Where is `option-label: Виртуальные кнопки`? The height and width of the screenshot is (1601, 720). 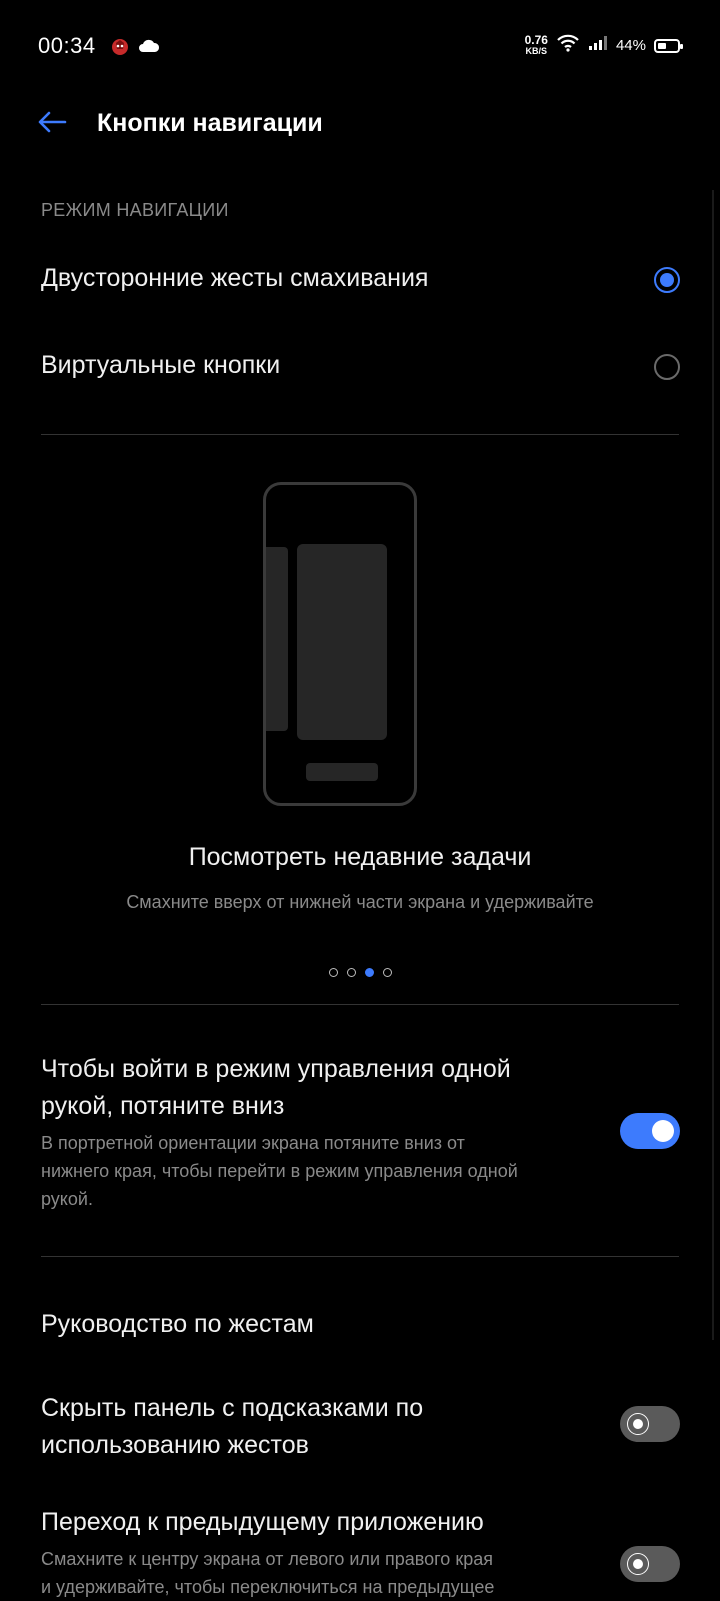 option-label: Виртуальные кнопки is located at coordinates (161, 365).